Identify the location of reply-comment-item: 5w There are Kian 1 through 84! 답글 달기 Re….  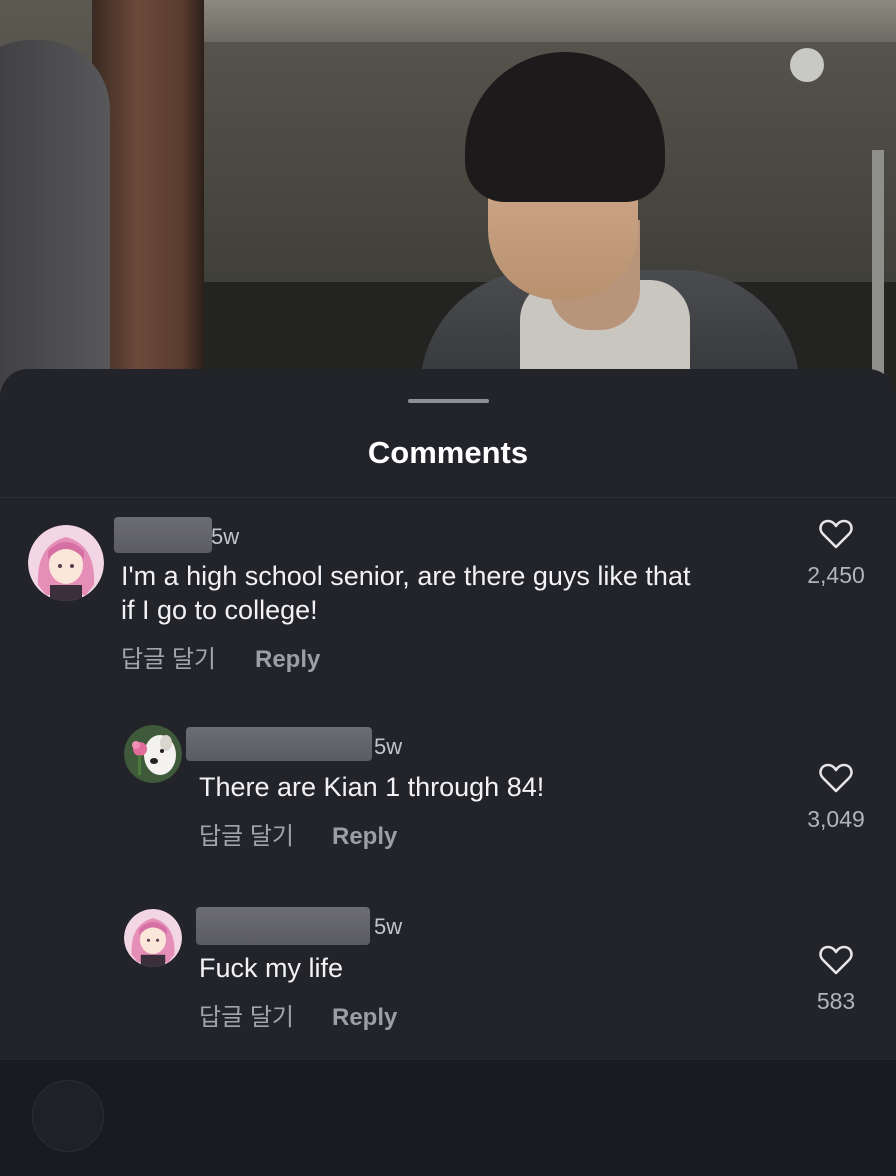
(448, 795).